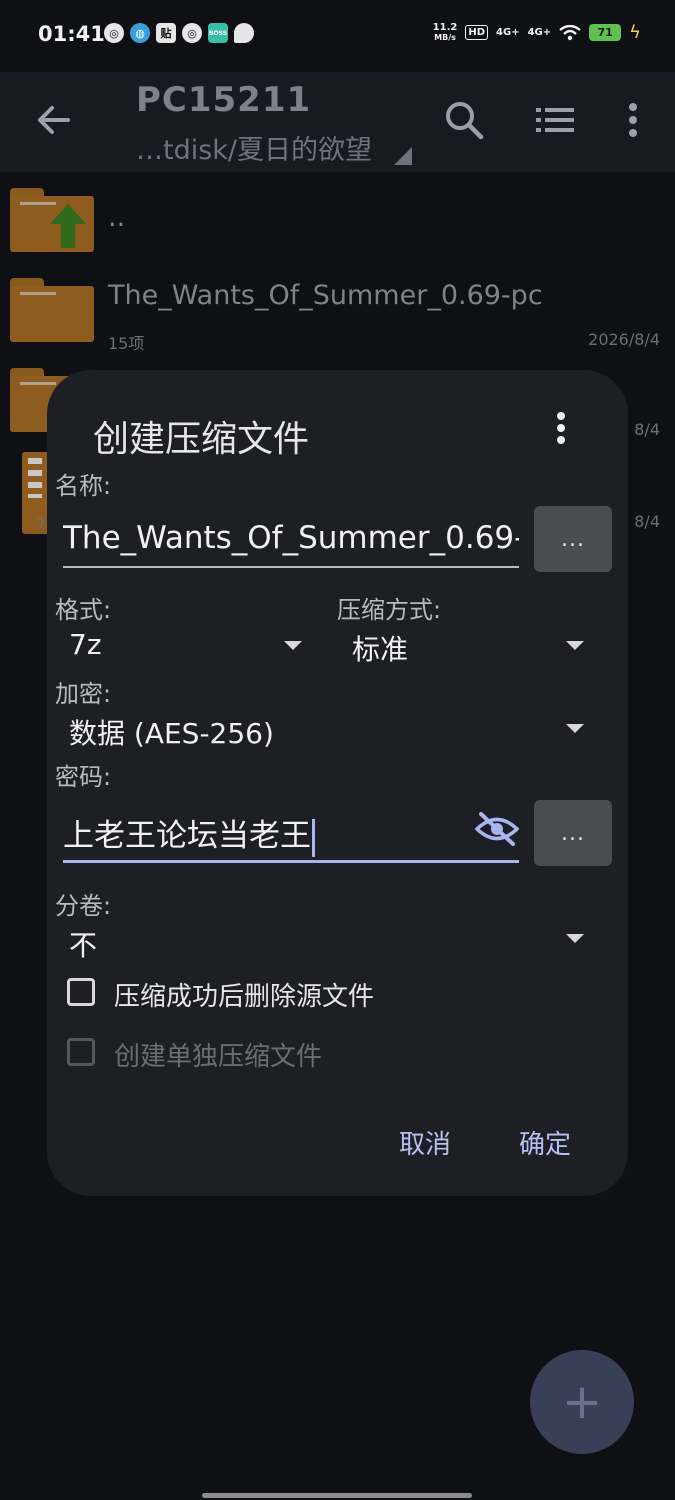  Describe the element at coordinates (254, 147) in the screenshot. I see `breadcrumb-path: …tdisk/夏日的欲望` at that location.